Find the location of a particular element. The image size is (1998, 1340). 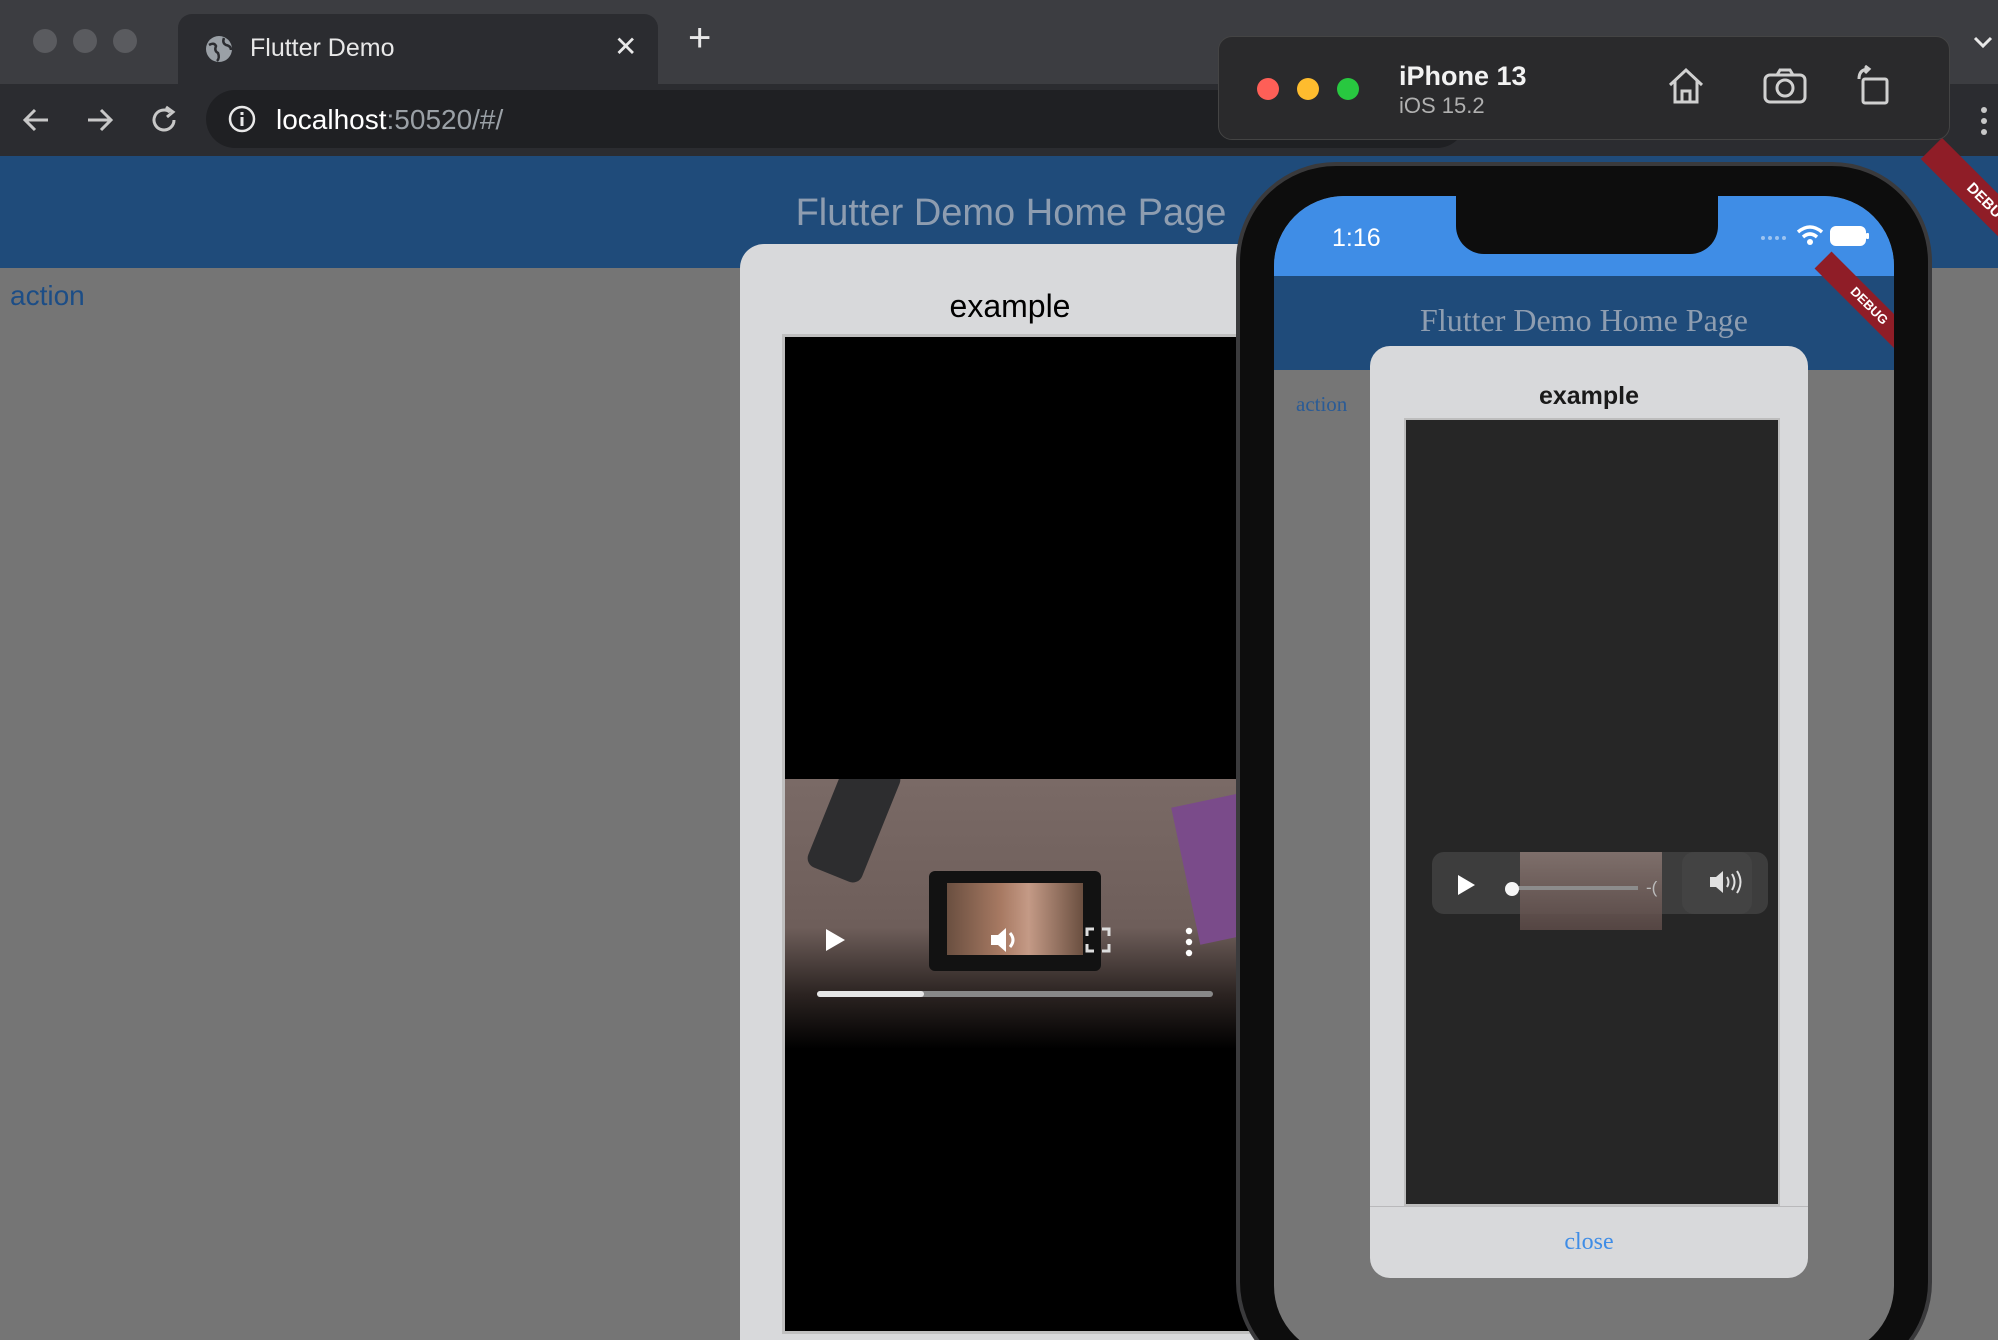

close-button: close is located at coordinates (1589, 1242).